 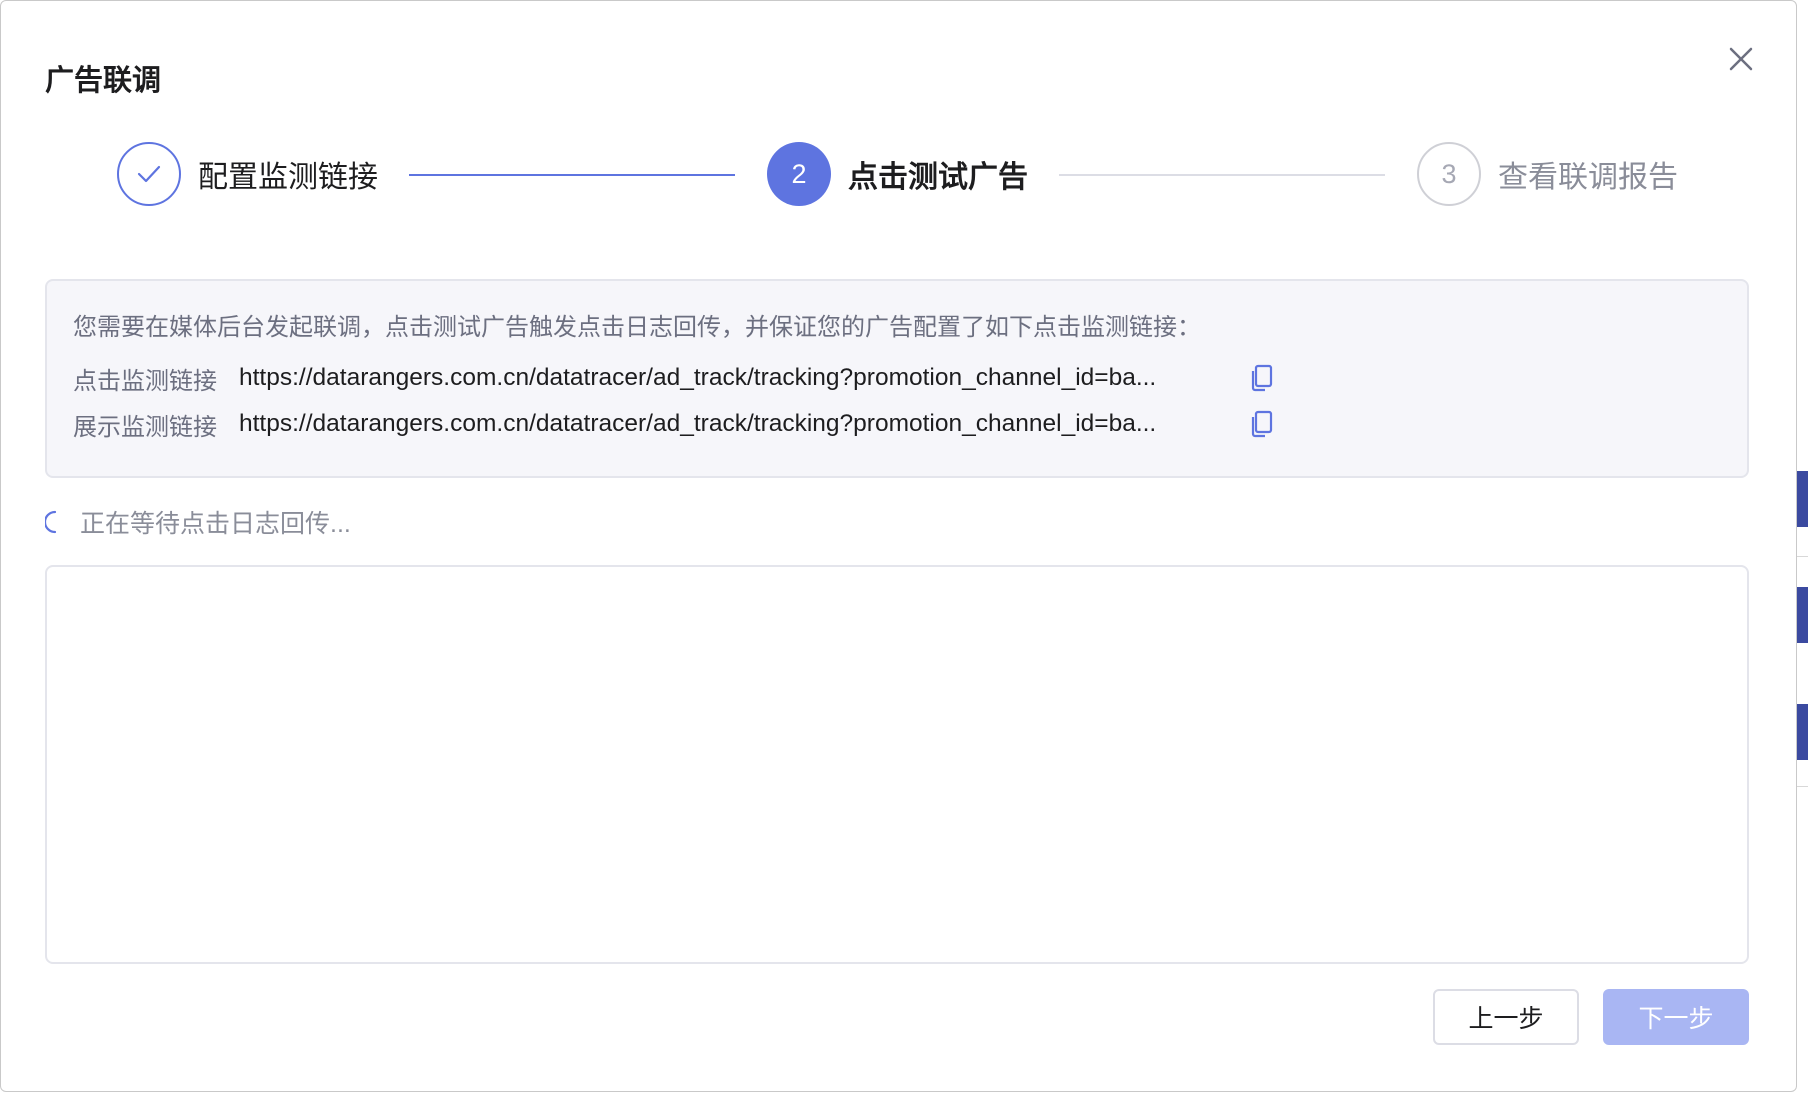 What do you see at coordinates (145, 427) in the screenshot?
I see `impression-link-label: 展示监测链接` at bounding box center [145, 427].